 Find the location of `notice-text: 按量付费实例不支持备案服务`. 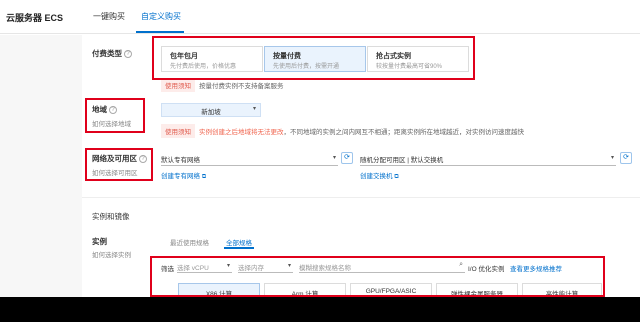

notice-text: 按量付费实例不支持备案服务 is located at coordinates (241, 86).